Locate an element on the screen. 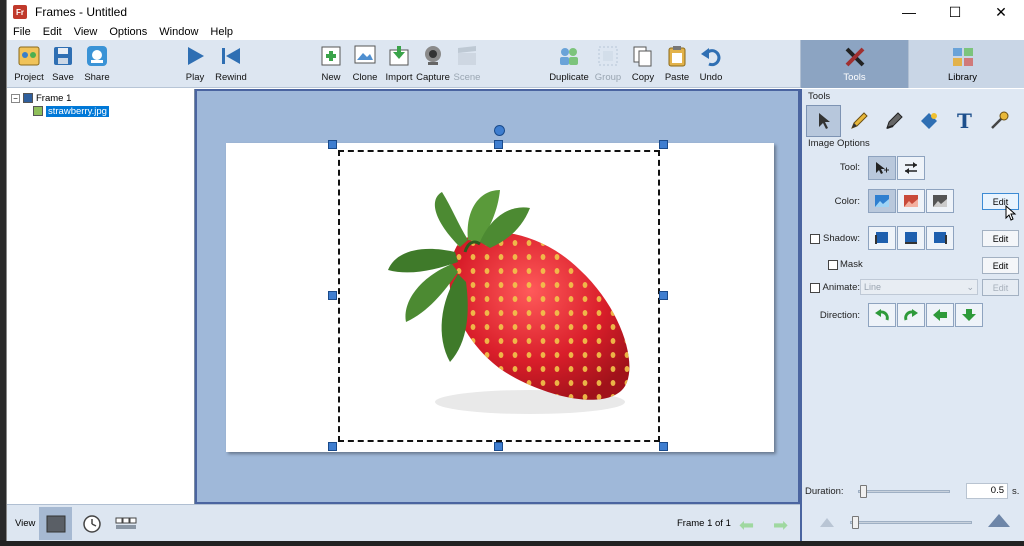 This screenshot has height=546, width=1024. animate-type-select: Line ⌄ is located at coordinates (919, 287).